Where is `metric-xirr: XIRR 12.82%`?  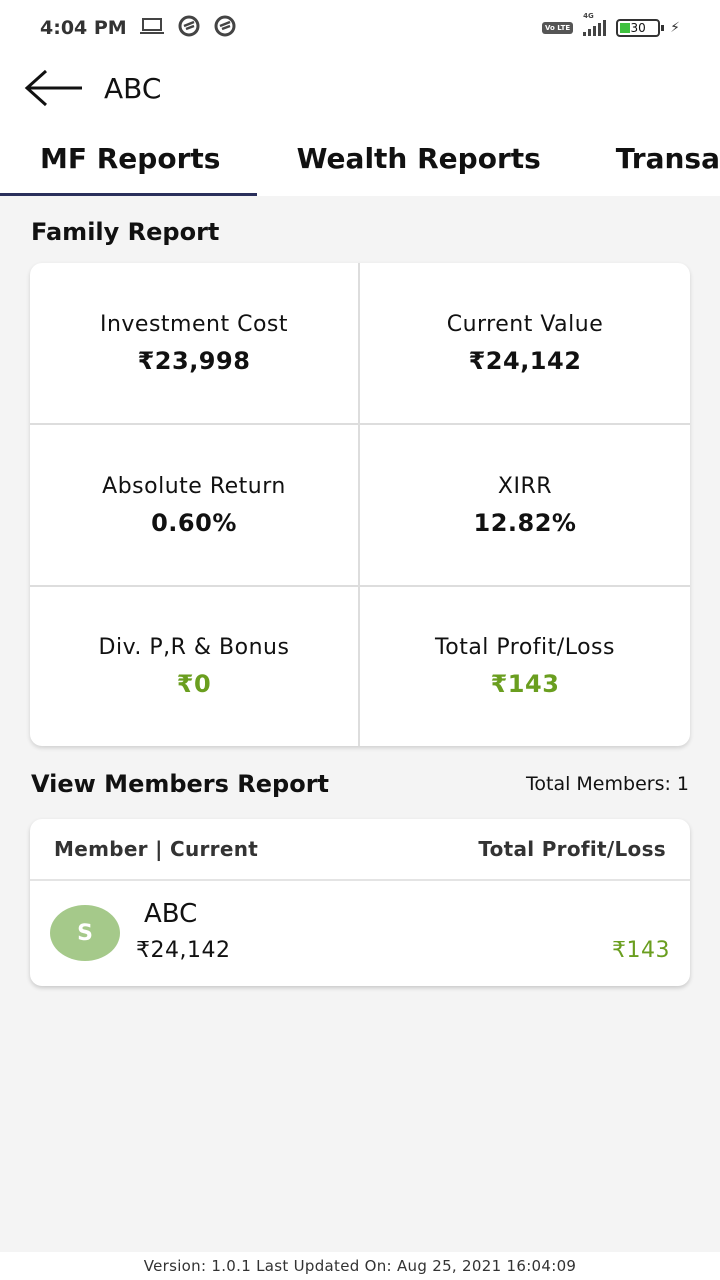 metric-xirr: XIRR 12.82% is located at coordinates (525, 506).